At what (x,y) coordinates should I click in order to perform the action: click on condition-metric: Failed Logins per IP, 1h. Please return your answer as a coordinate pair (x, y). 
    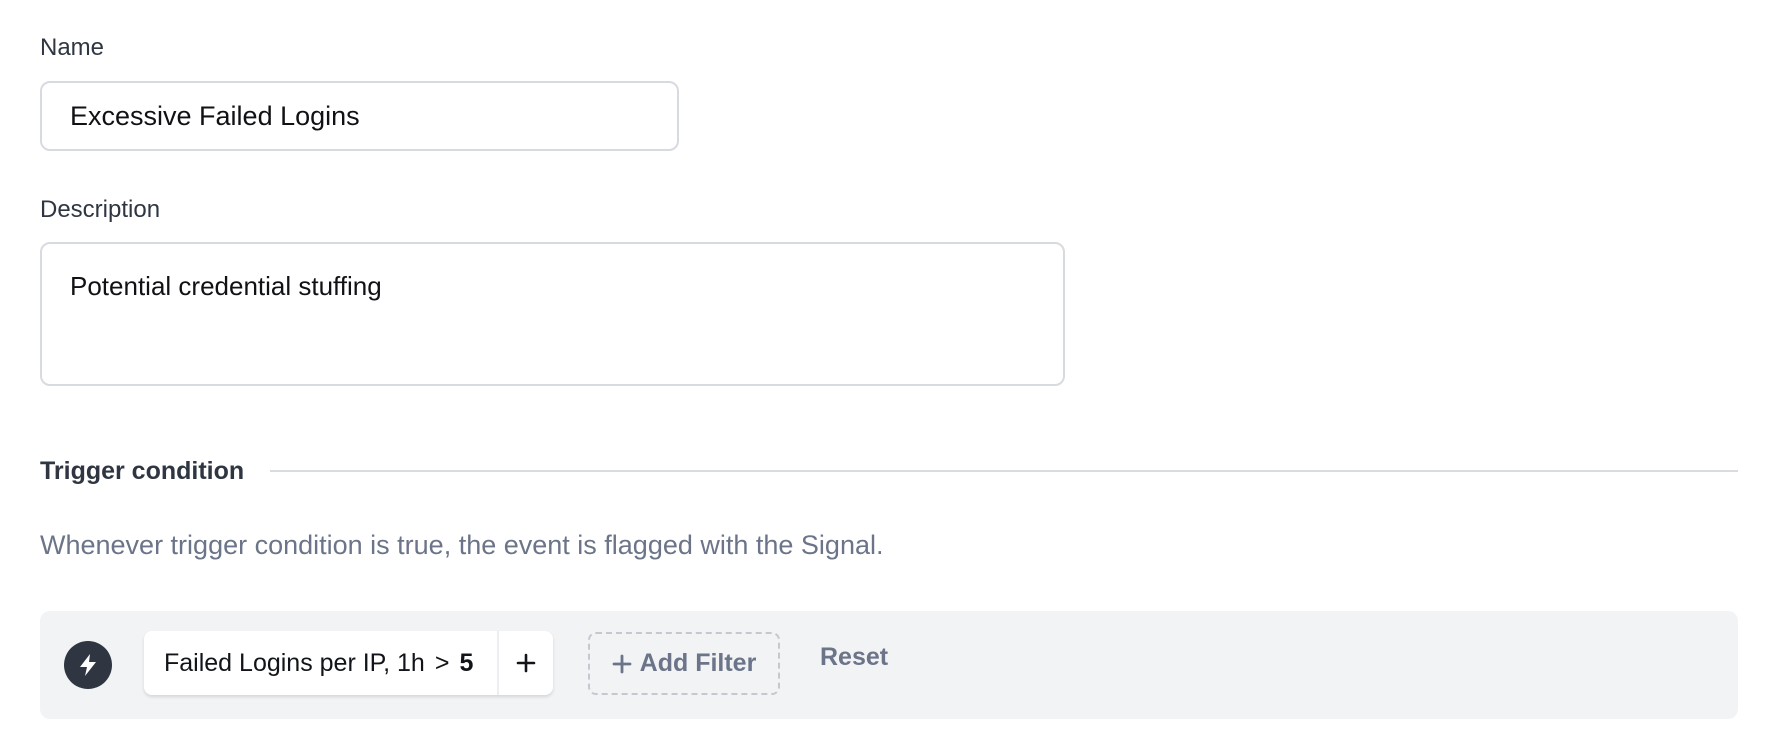
    Looking at the image, I should click on (294, 662).